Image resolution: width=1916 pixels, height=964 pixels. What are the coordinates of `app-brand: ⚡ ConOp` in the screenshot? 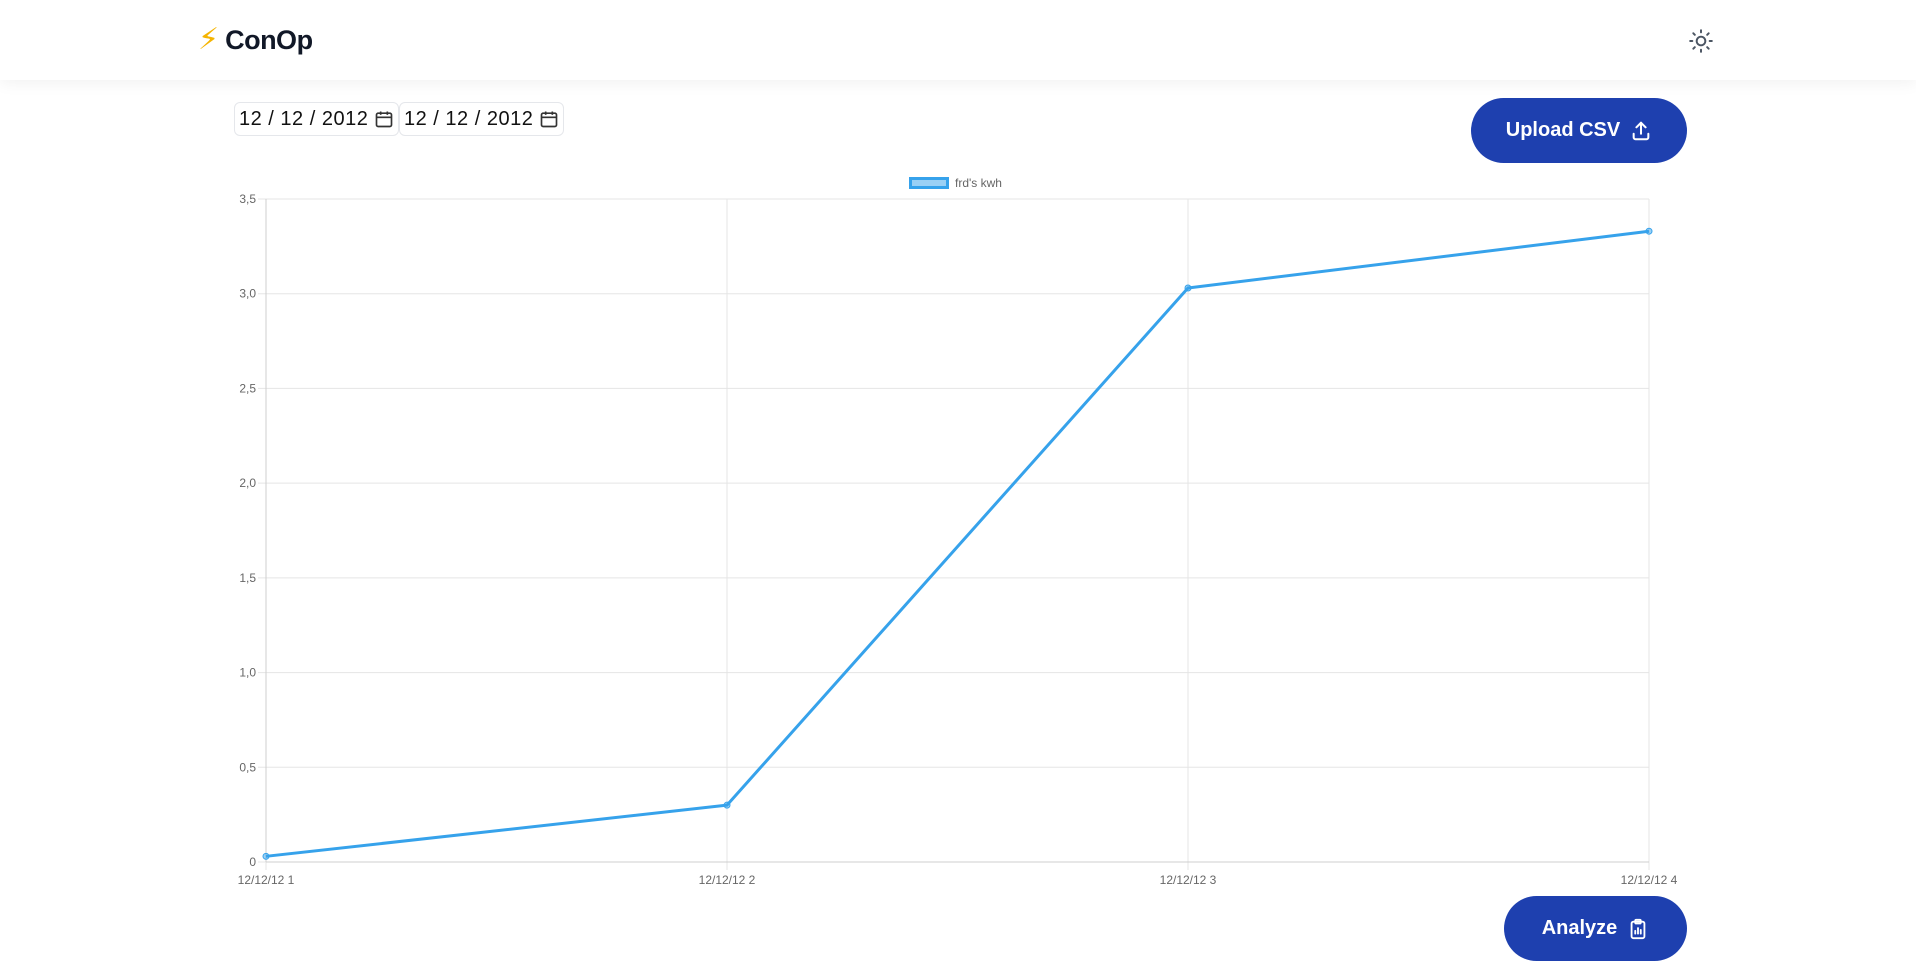 It's located at (255, 40).